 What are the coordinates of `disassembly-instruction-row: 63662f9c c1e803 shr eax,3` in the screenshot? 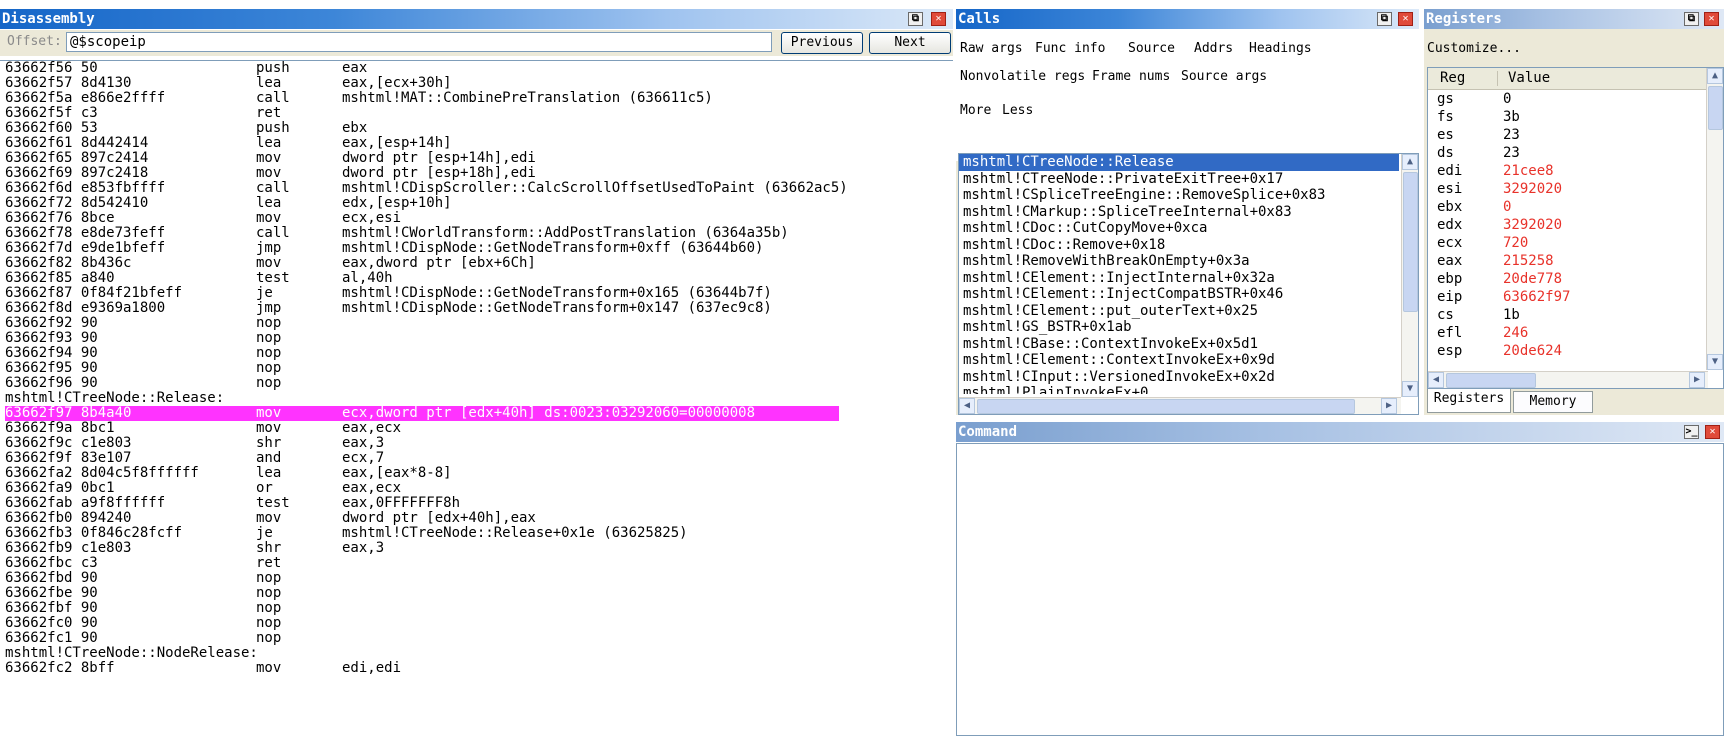 It's located at (476, 443).